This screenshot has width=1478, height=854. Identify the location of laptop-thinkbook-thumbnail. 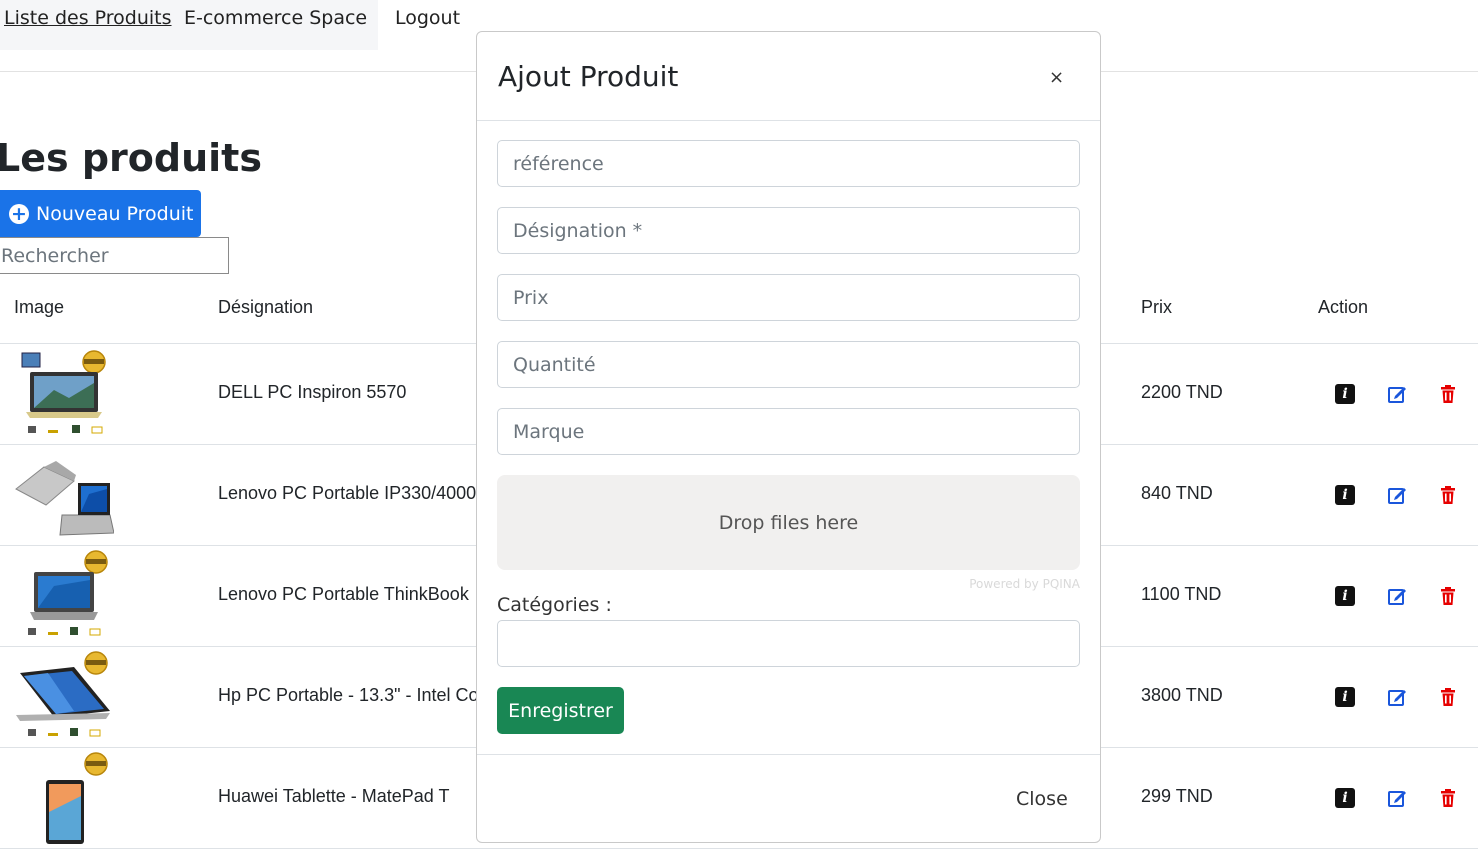
(68, 593).